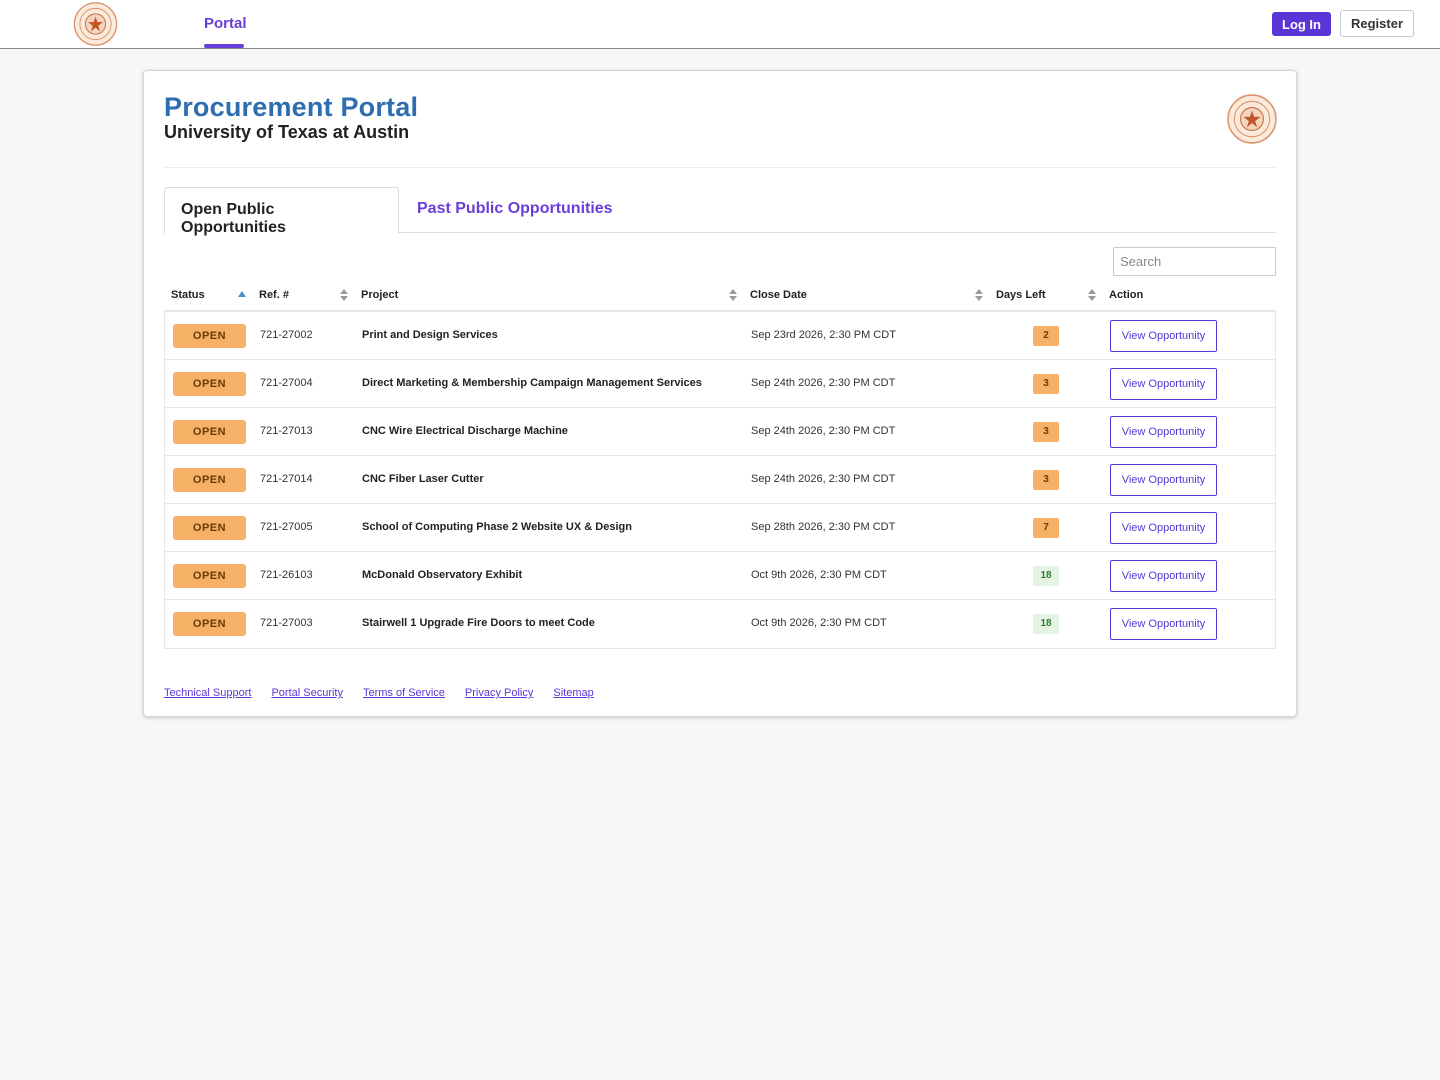  What do you see at coordinates (286, 335) in the screenshot?
I see `ref-number: 721-27002` at bounding box center [286, 335].